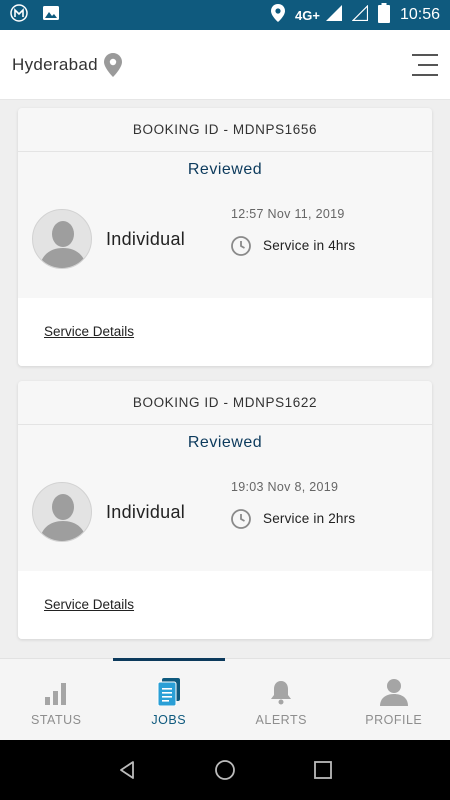 The image size is (450, 800). What do you see at coordinates (169, 692) in the screenshot?
I see `document-icon` at bounding box center [169, 692].